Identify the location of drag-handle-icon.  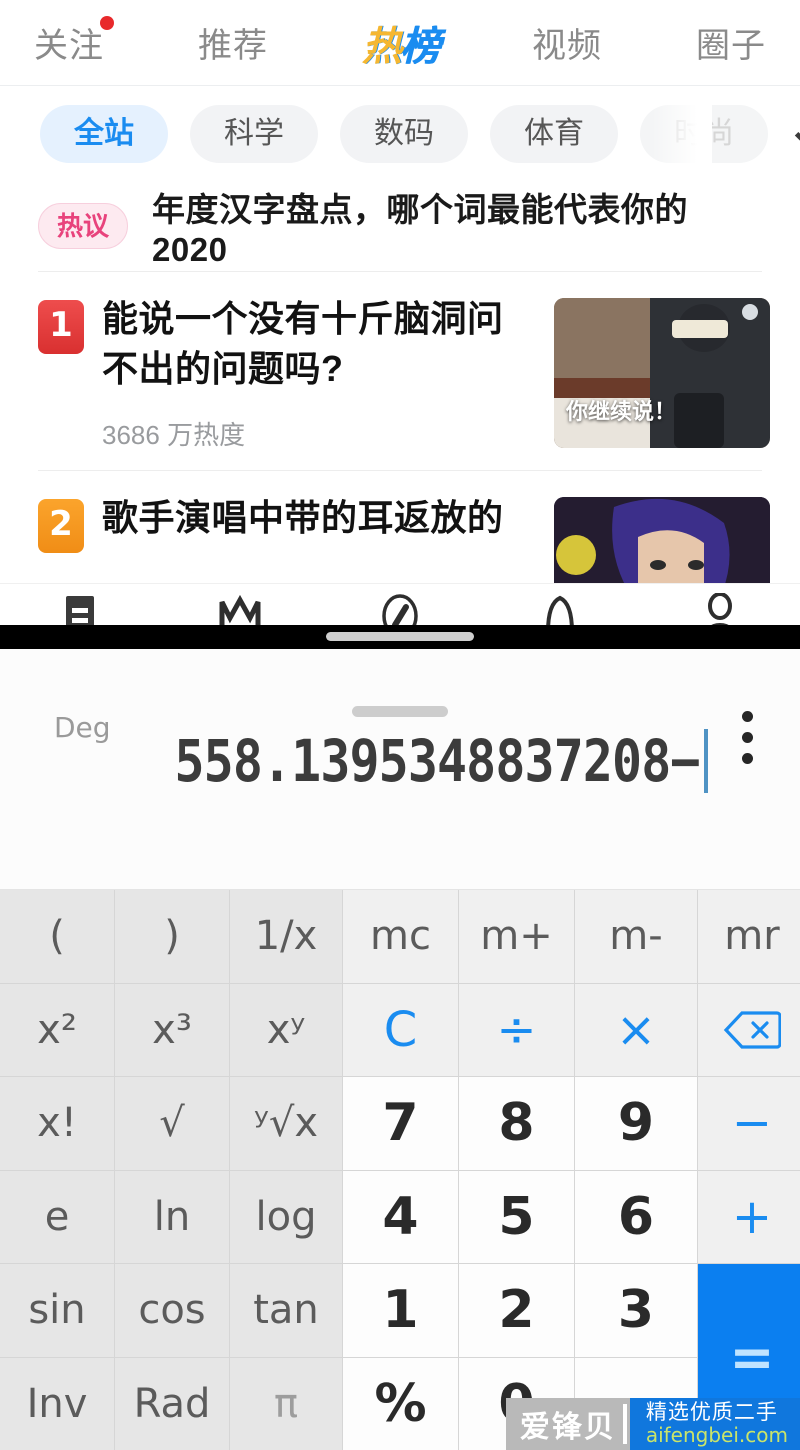
(400, 711).